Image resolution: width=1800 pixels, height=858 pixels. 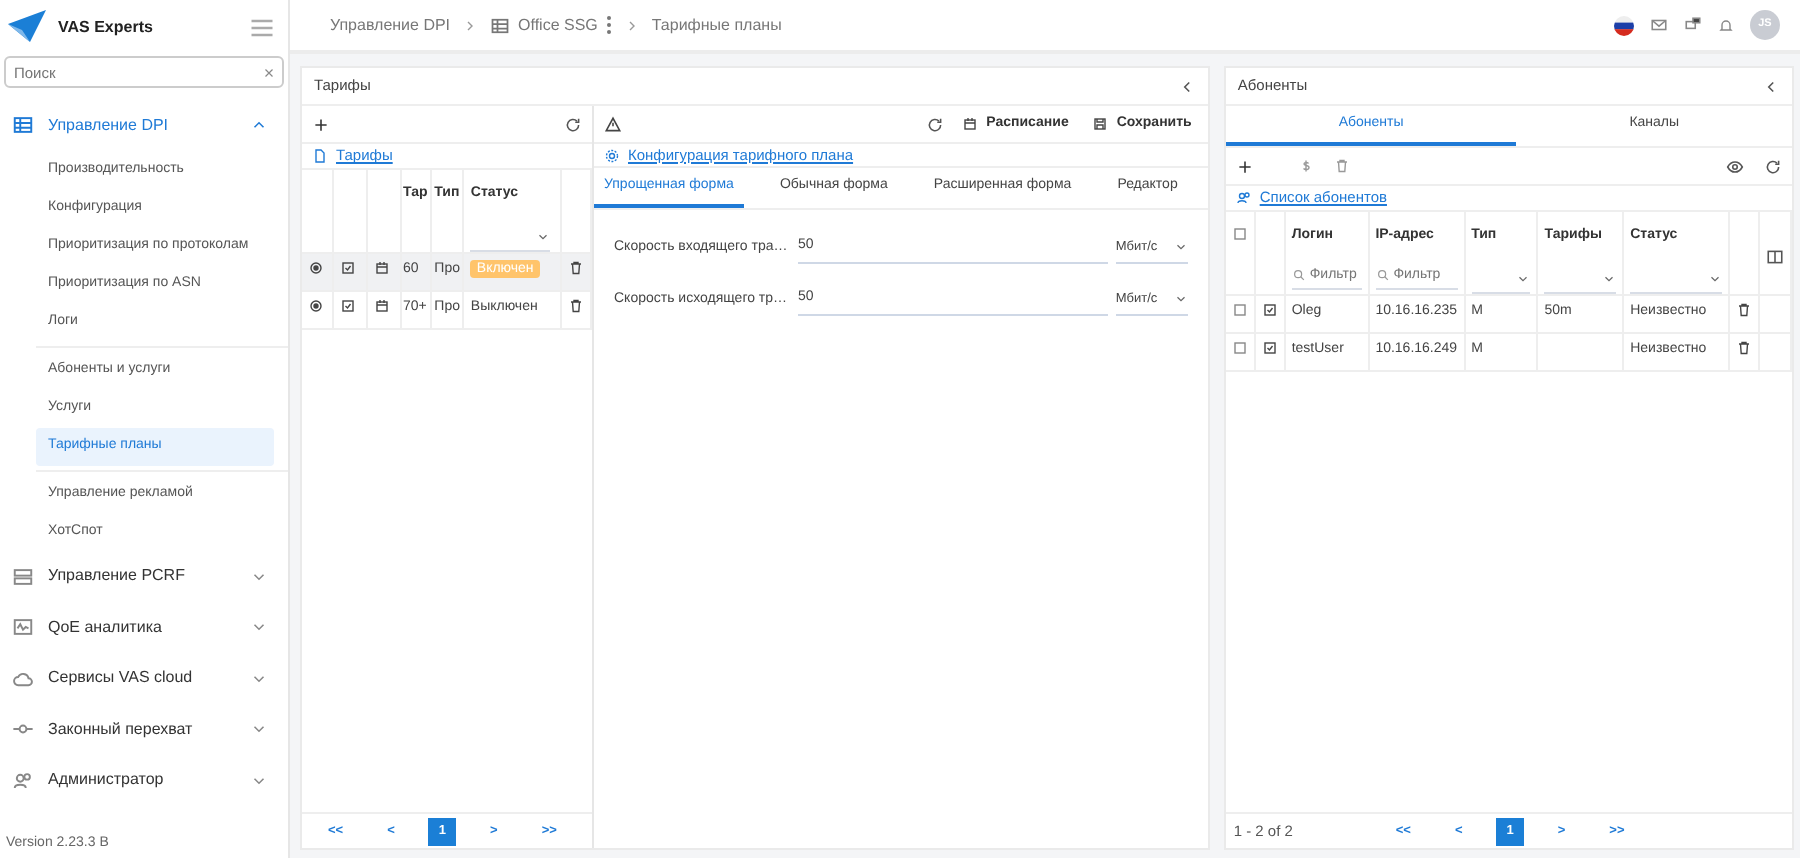 I want to click on nav-group: QoE аналитика, so click(x=144, y=627).